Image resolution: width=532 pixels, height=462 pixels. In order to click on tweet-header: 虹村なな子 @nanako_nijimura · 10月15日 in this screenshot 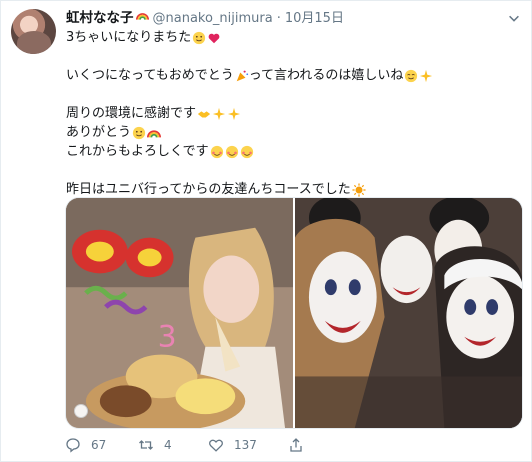, I will do `click(205, 18)`.